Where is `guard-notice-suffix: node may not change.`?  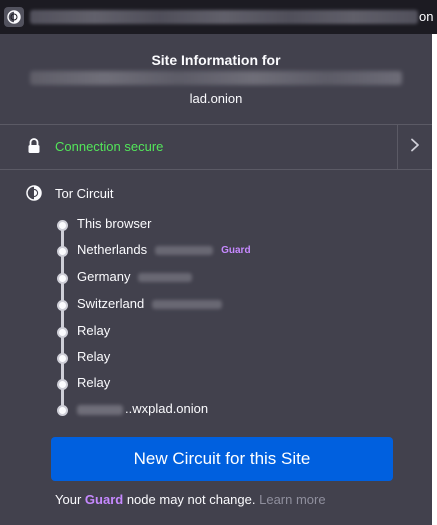 guard-notice-suffix: node may not change. is located at coordinates (191, 499).